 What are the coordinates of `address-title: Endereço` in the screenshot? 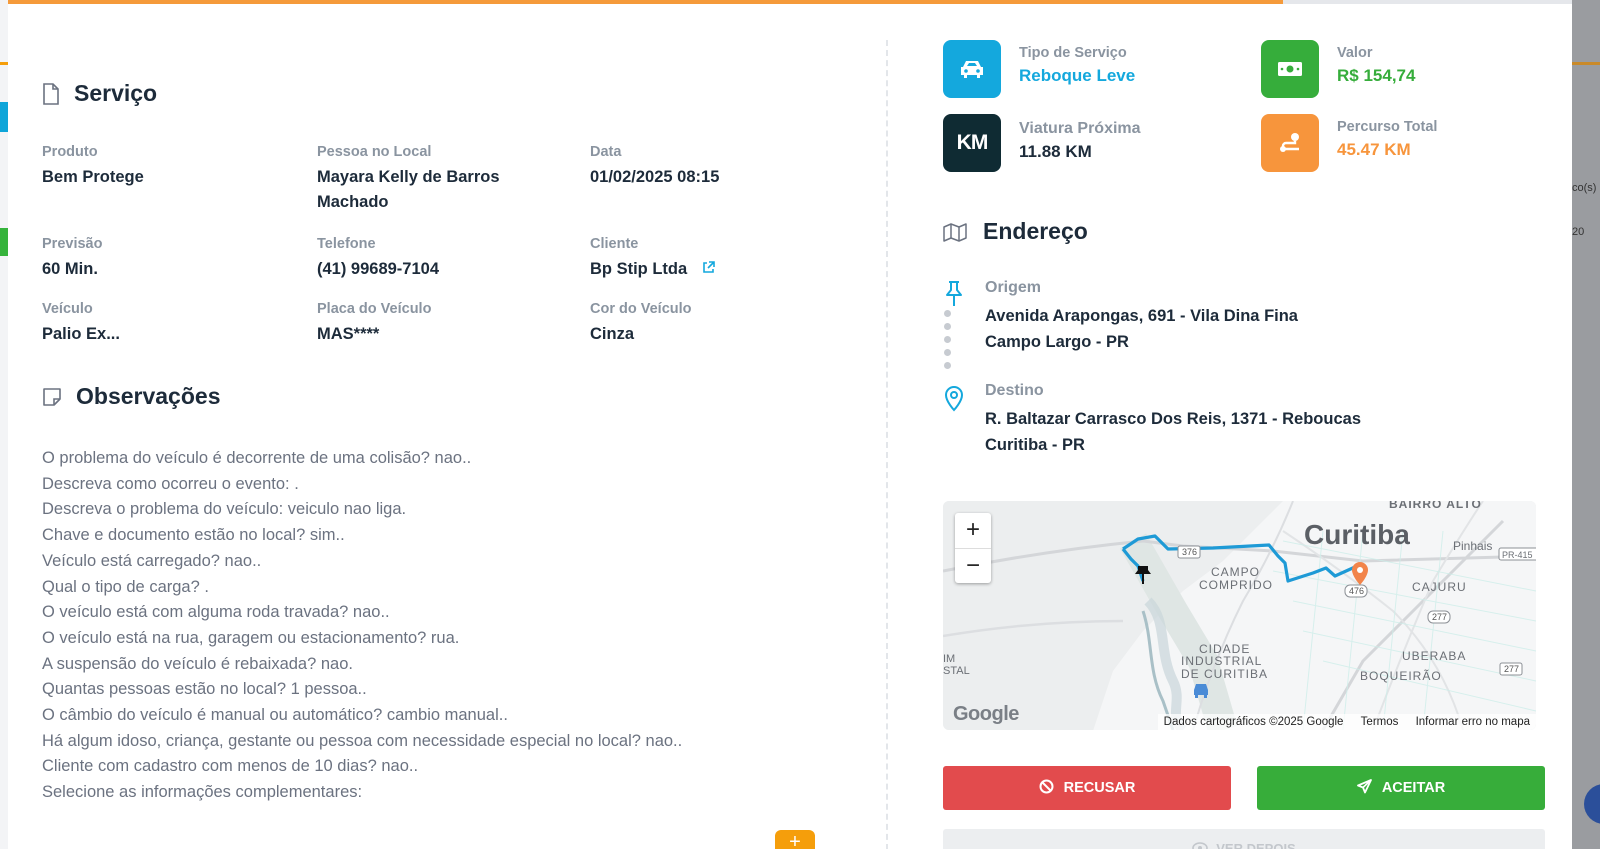 It's located at (1035, 231).